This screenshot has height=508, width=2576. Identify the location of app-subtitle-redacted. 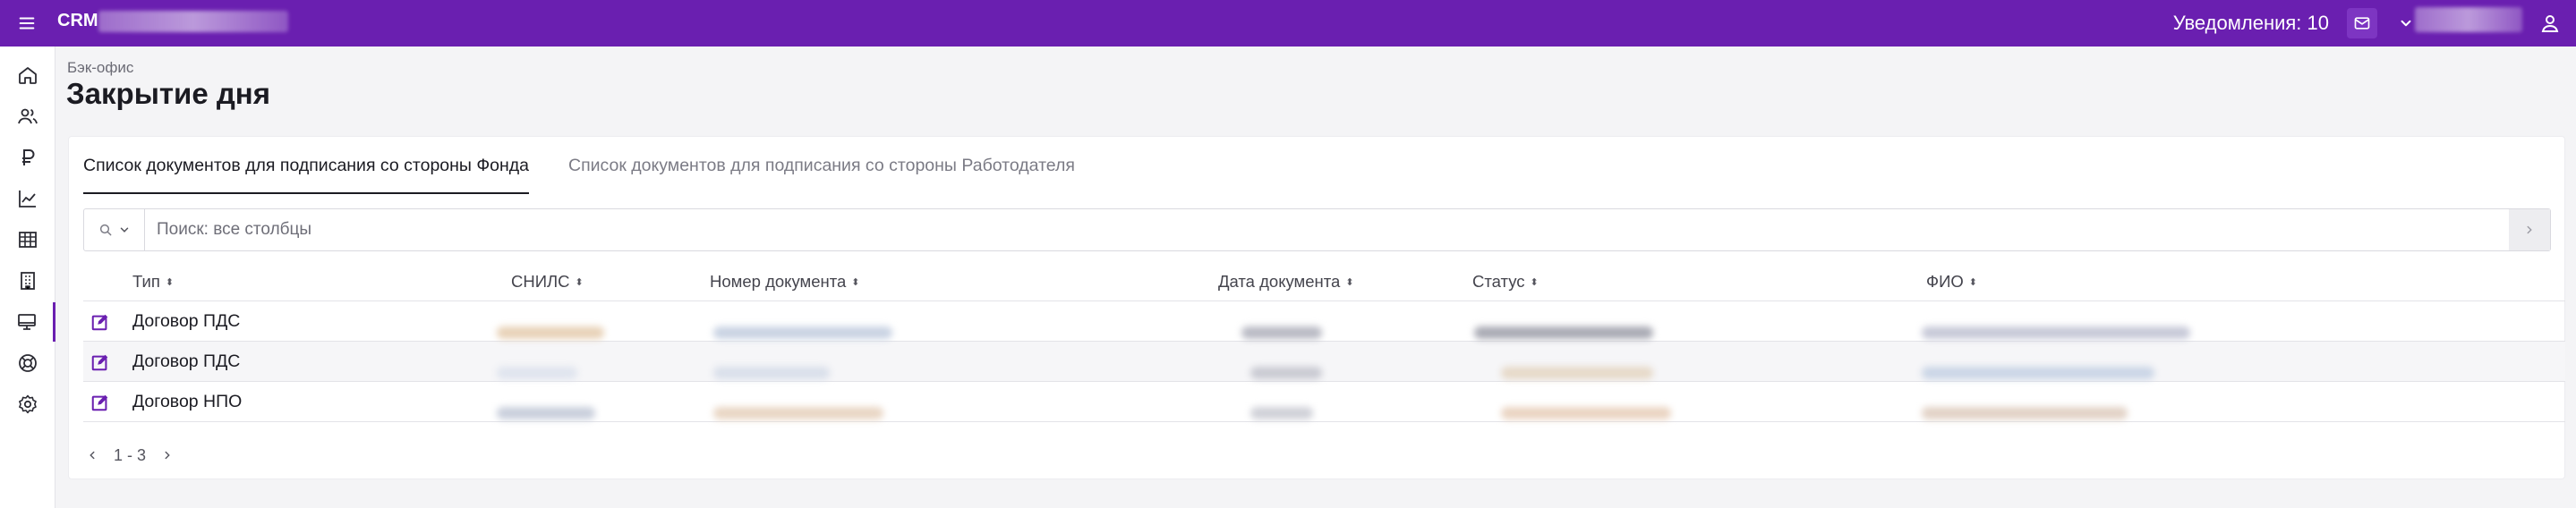
(193, 22).